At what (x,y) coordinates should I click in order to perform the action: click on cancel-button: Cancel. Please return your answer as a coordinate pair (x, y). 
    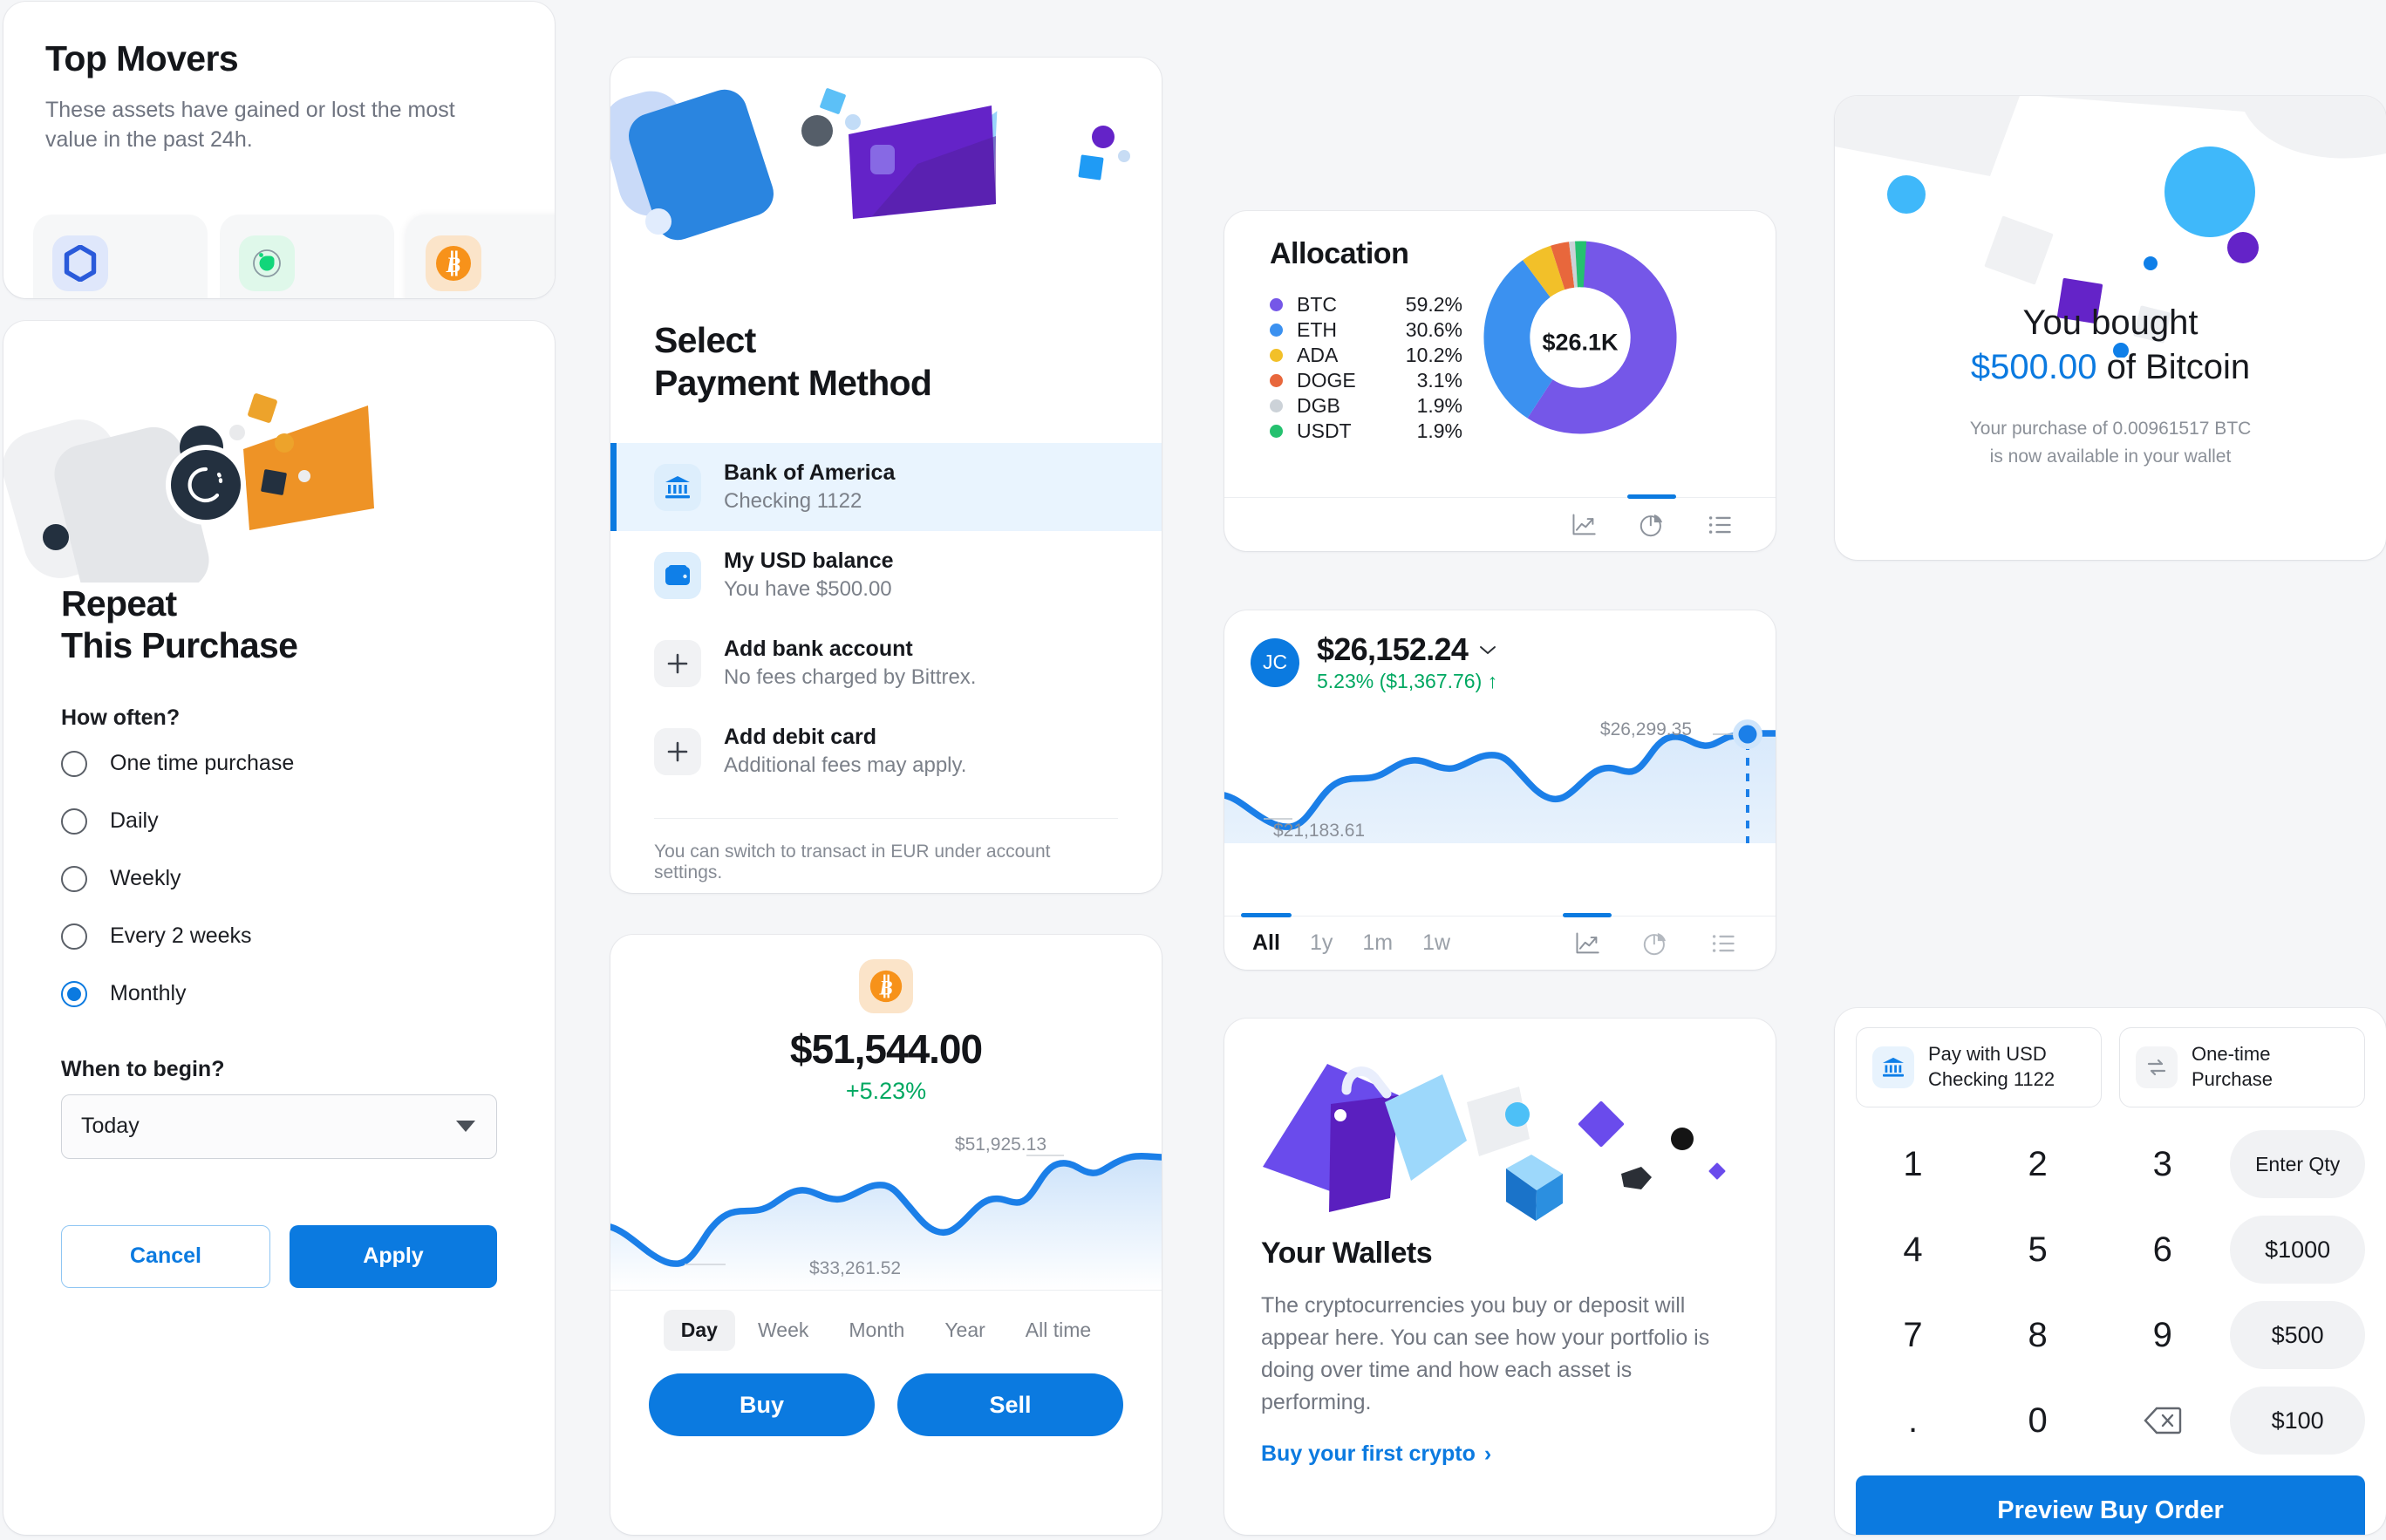
    Looking at the image, I should click on (165, 1256).